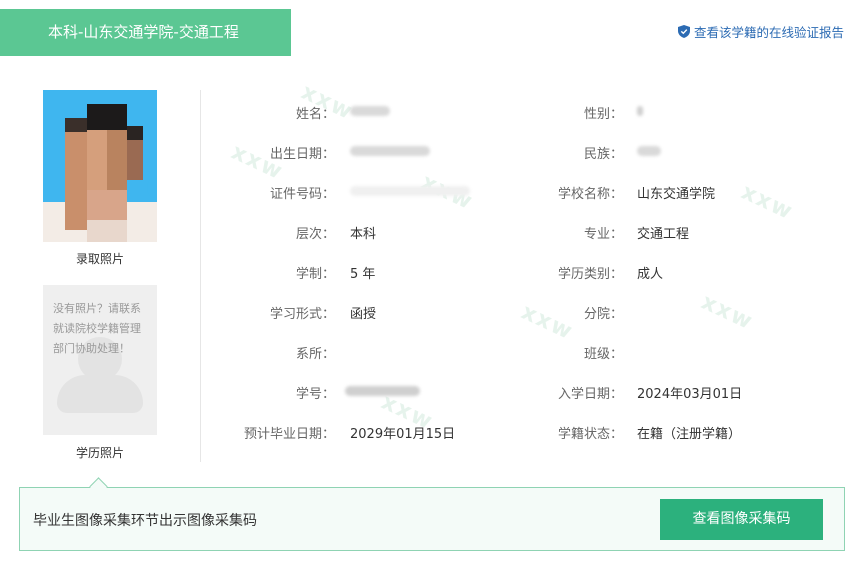  I want to click on field-label-level: 层次：, so click(315, 234).